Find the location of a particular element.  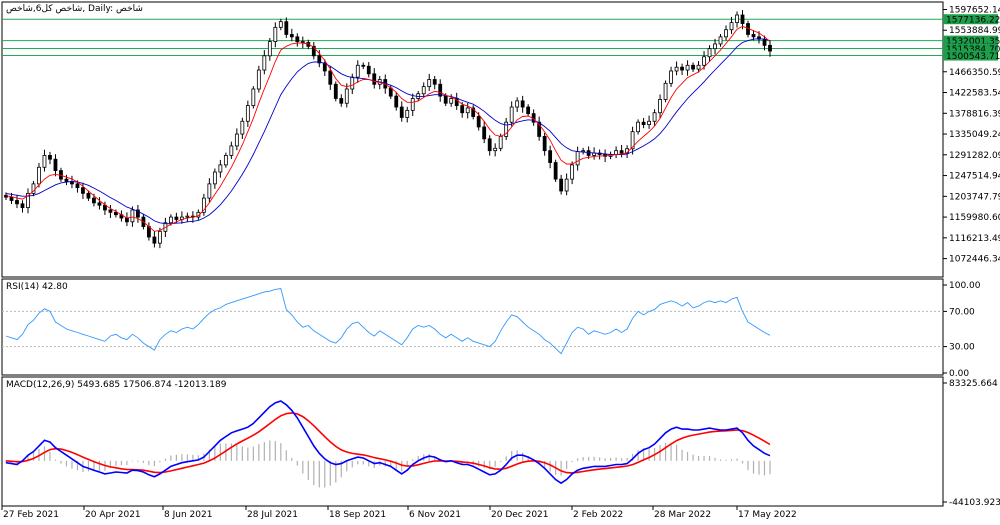

rsi-y-tick-label: 100.00 is located at coordinates (965, 286).